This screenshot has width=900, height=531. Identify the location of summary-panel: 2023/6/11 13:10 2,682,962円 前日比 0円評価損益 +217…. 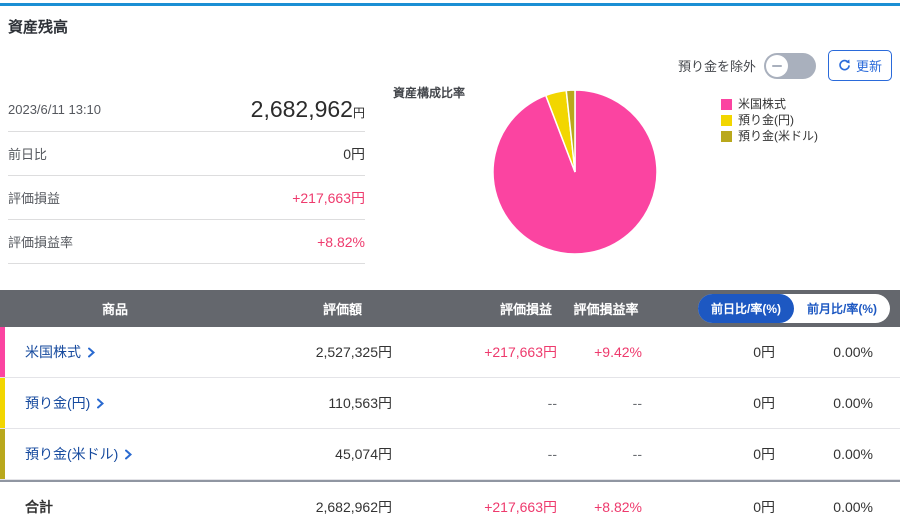
(186, 176).